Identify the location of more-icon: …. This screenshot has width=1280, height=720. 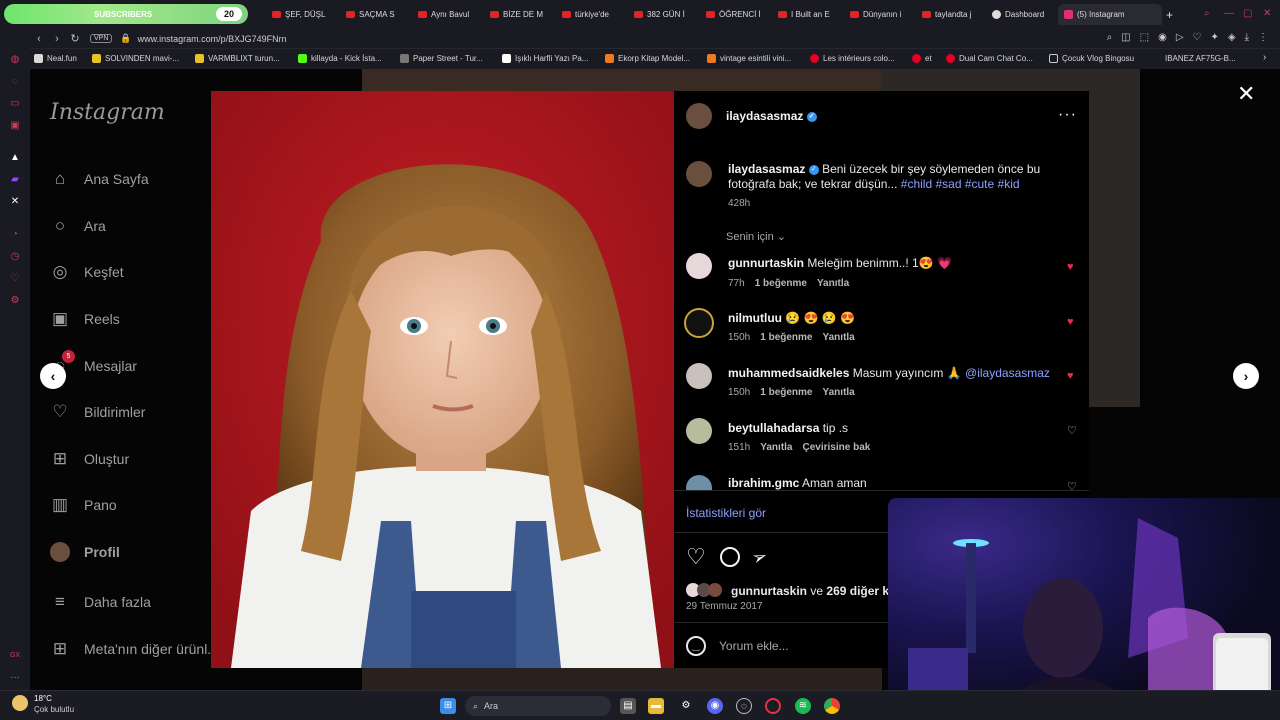
(15, 676).